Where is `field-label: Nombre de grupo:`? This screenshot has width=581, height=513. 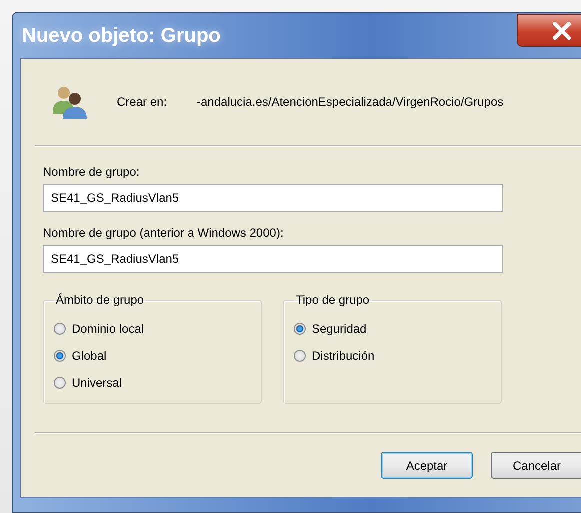
field-label: Nombre de grupo: is located at coordinates (92, 172).